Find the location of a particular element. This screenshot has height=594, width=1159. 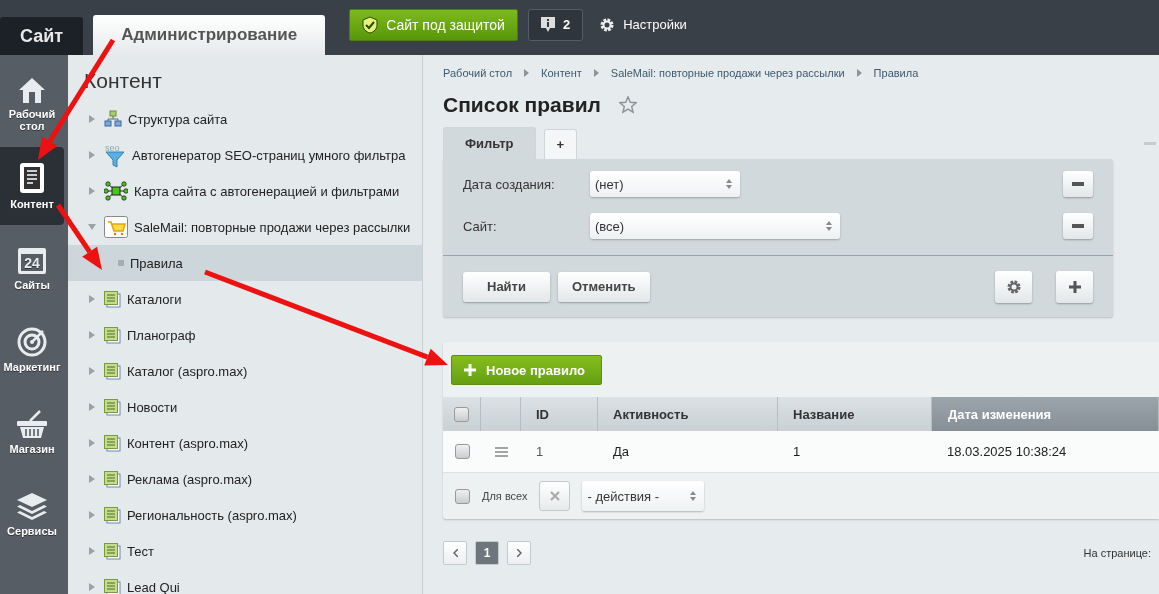

page-button: 1 is located at coordinates (487, 553).